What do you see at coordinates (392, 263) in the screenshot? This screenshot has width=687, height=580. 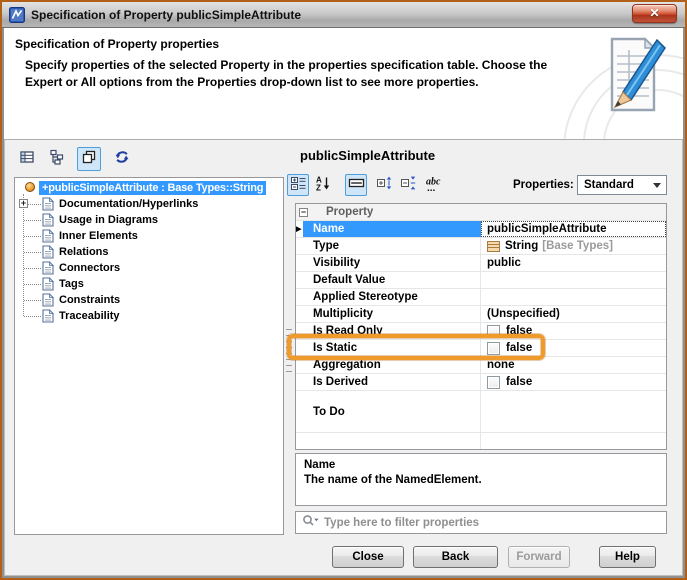 I see `property-label: Visibility` at bounding box center [392, 263].